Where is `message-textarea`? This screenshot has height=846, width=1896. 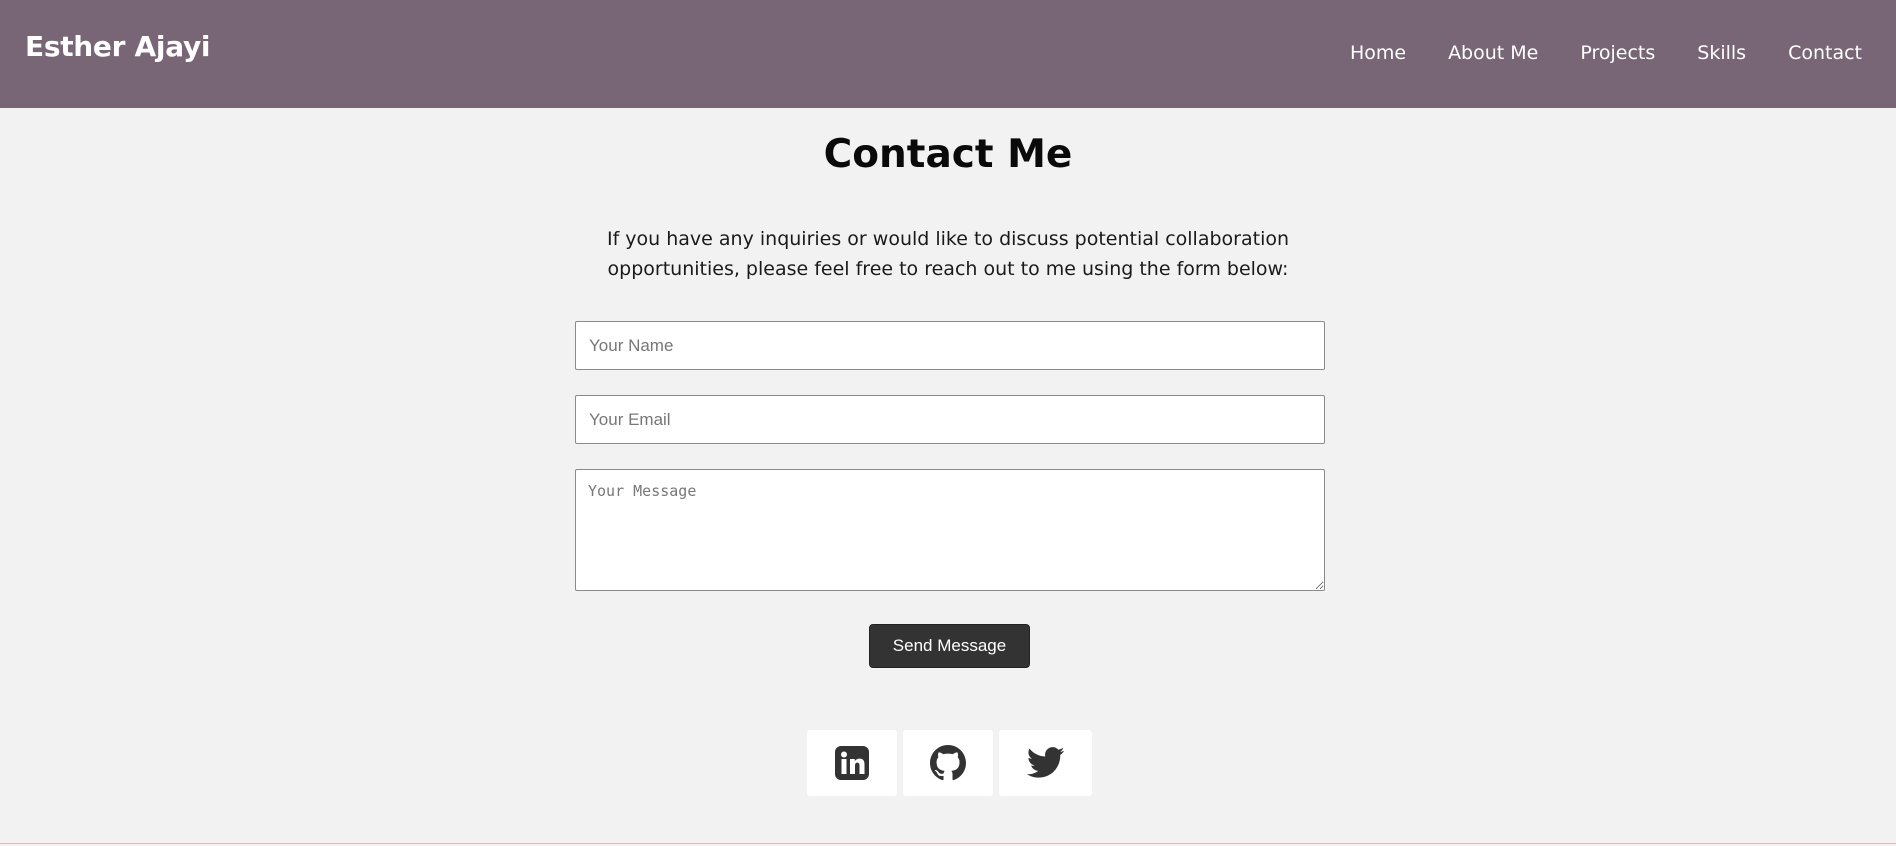 message-textarea is located at coordinates (950, 530).